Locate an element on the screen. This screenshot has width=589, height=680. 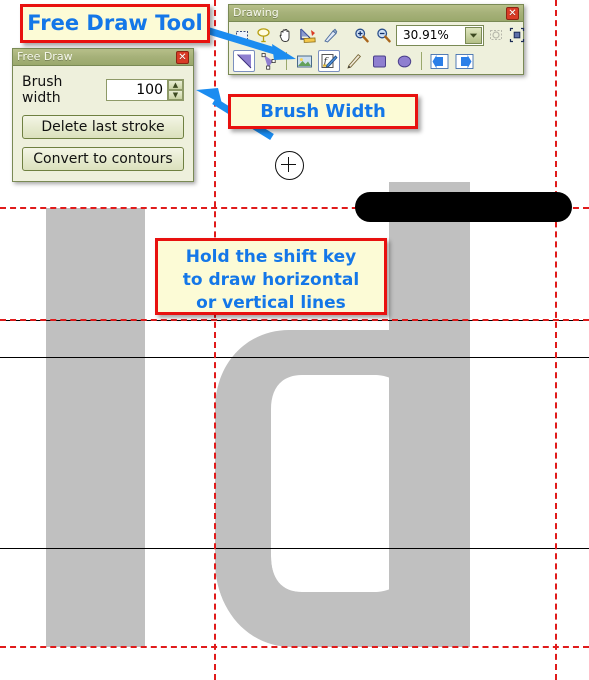
callout-brush-width: Brush Width is located at coordinates (323, 111).